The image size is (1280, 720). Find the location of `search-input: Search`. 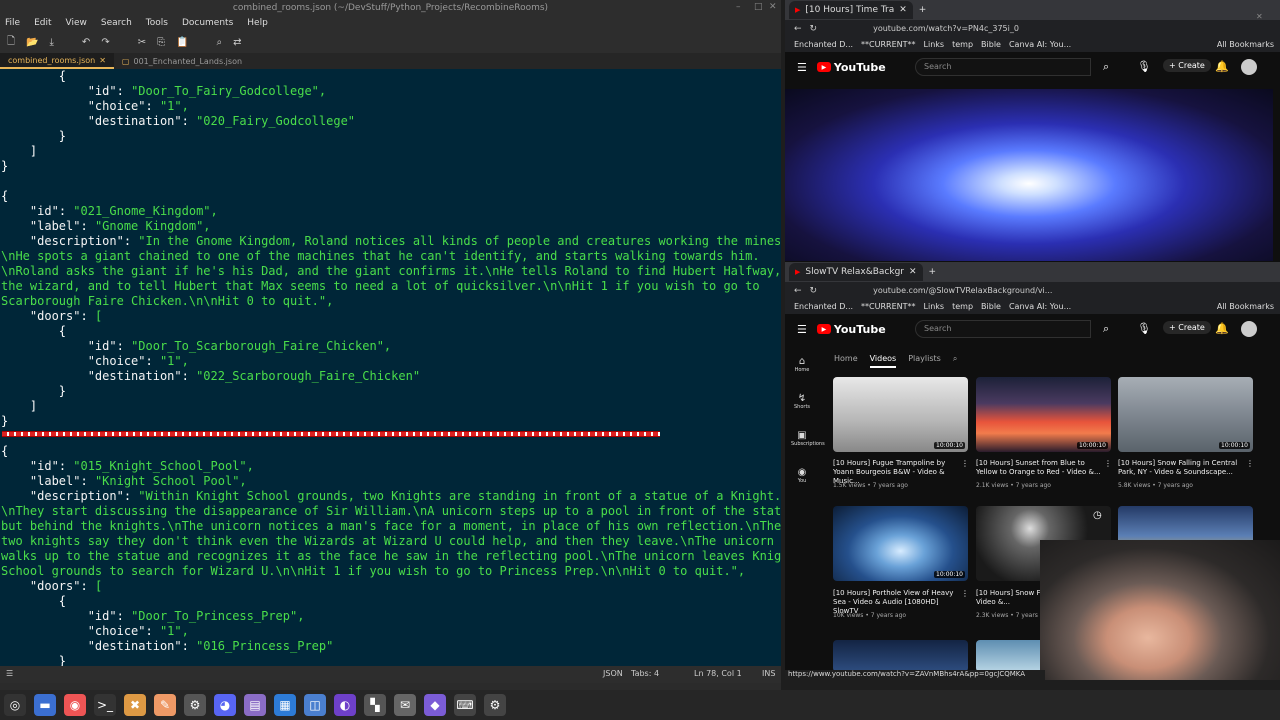

search-input: Search is located at coordinates (1003, 329).